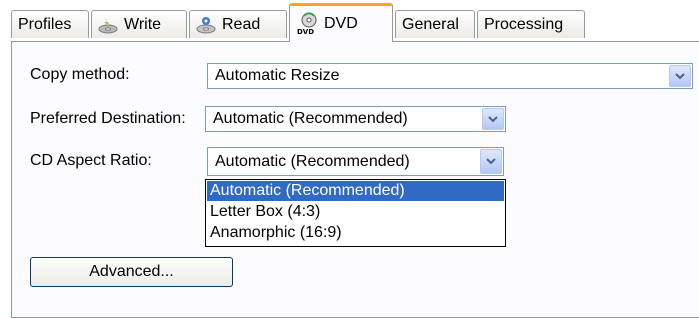  I want to click on tab-label: Read, so click(241, 24).